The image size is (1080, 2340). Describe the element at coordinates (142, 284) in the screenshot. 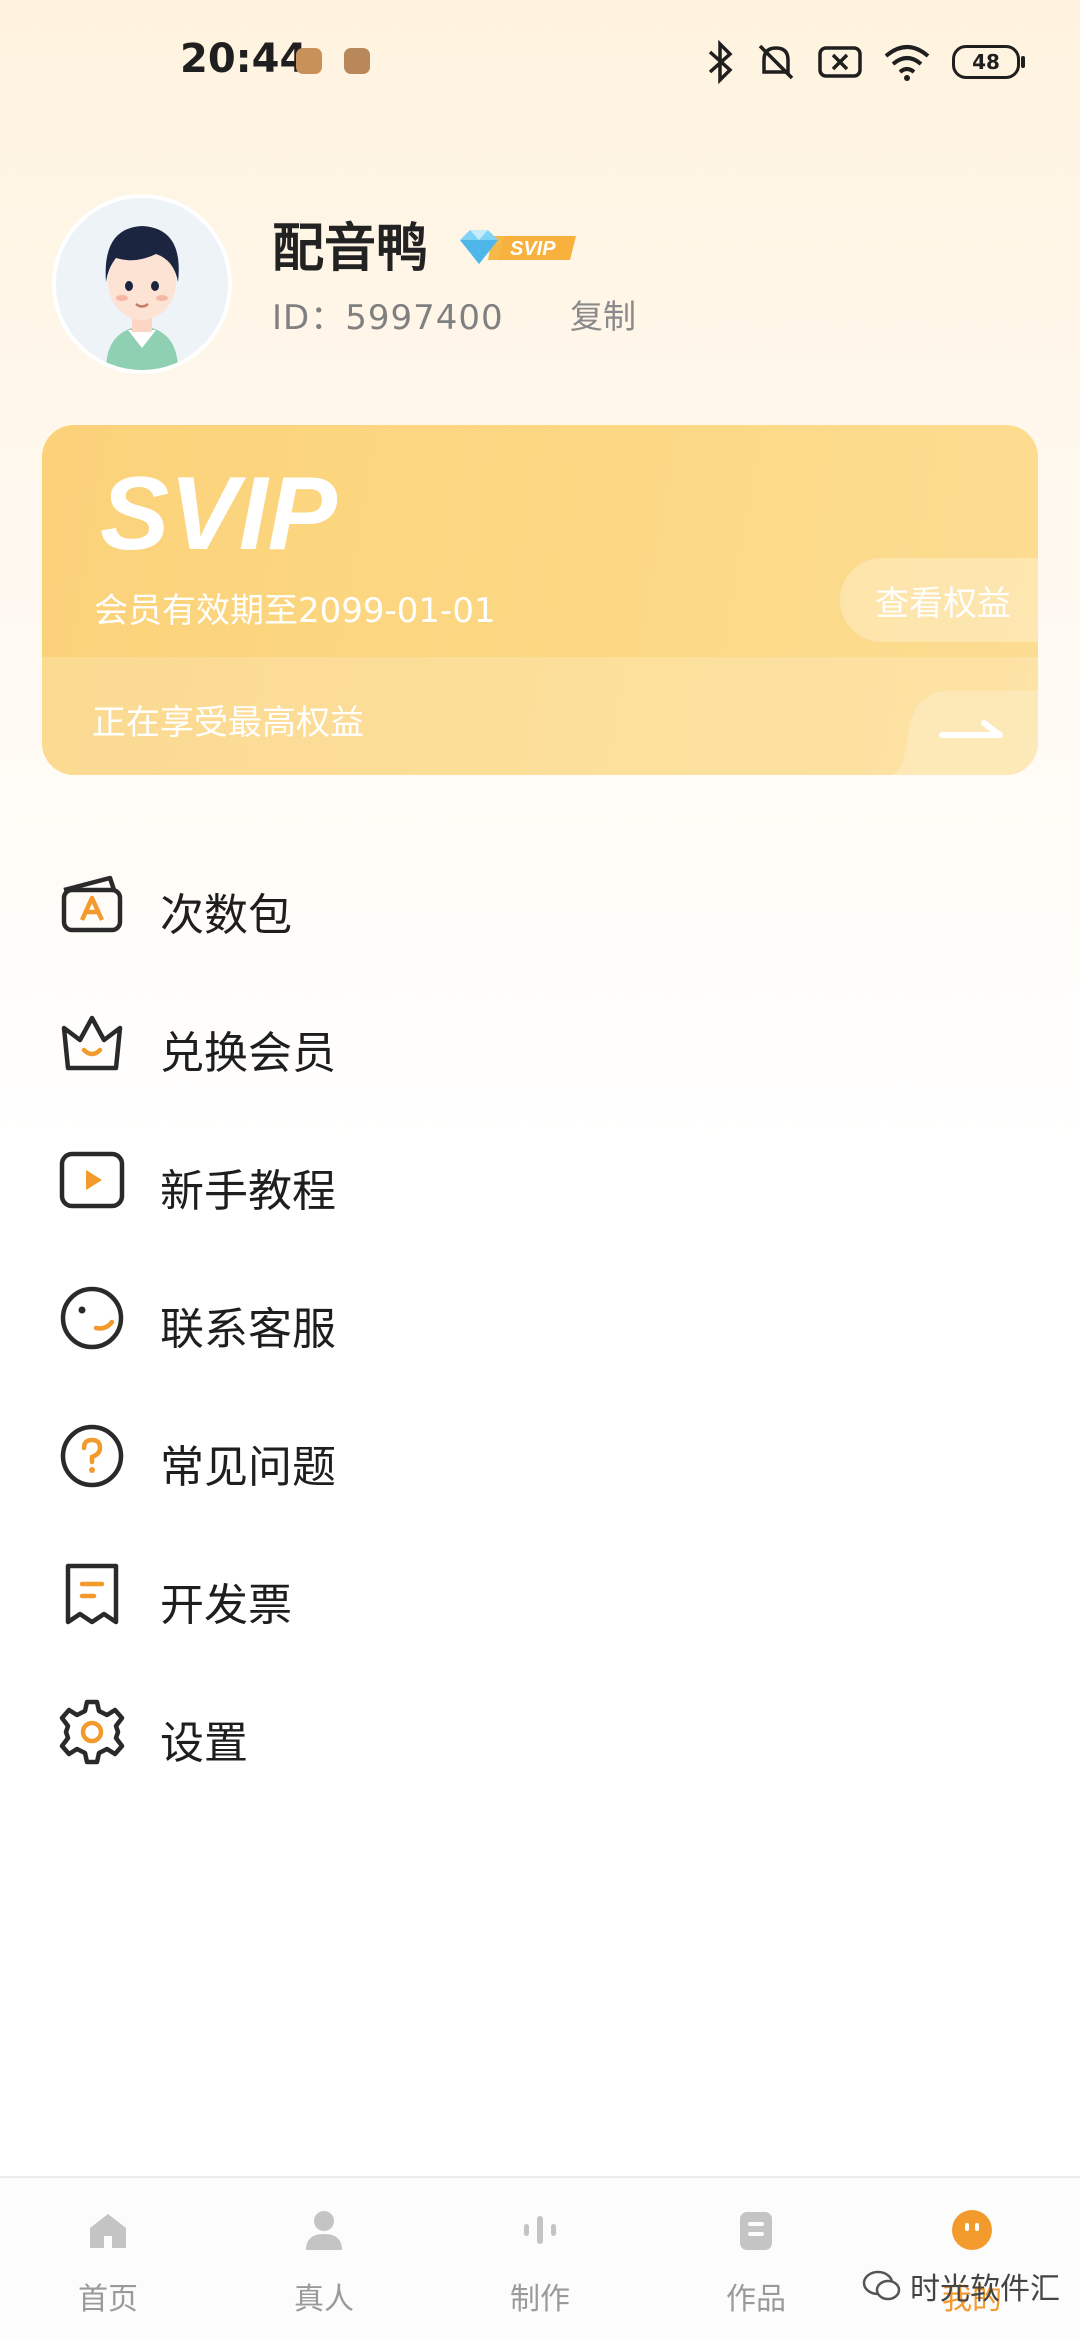

I see `avatar` at that location.